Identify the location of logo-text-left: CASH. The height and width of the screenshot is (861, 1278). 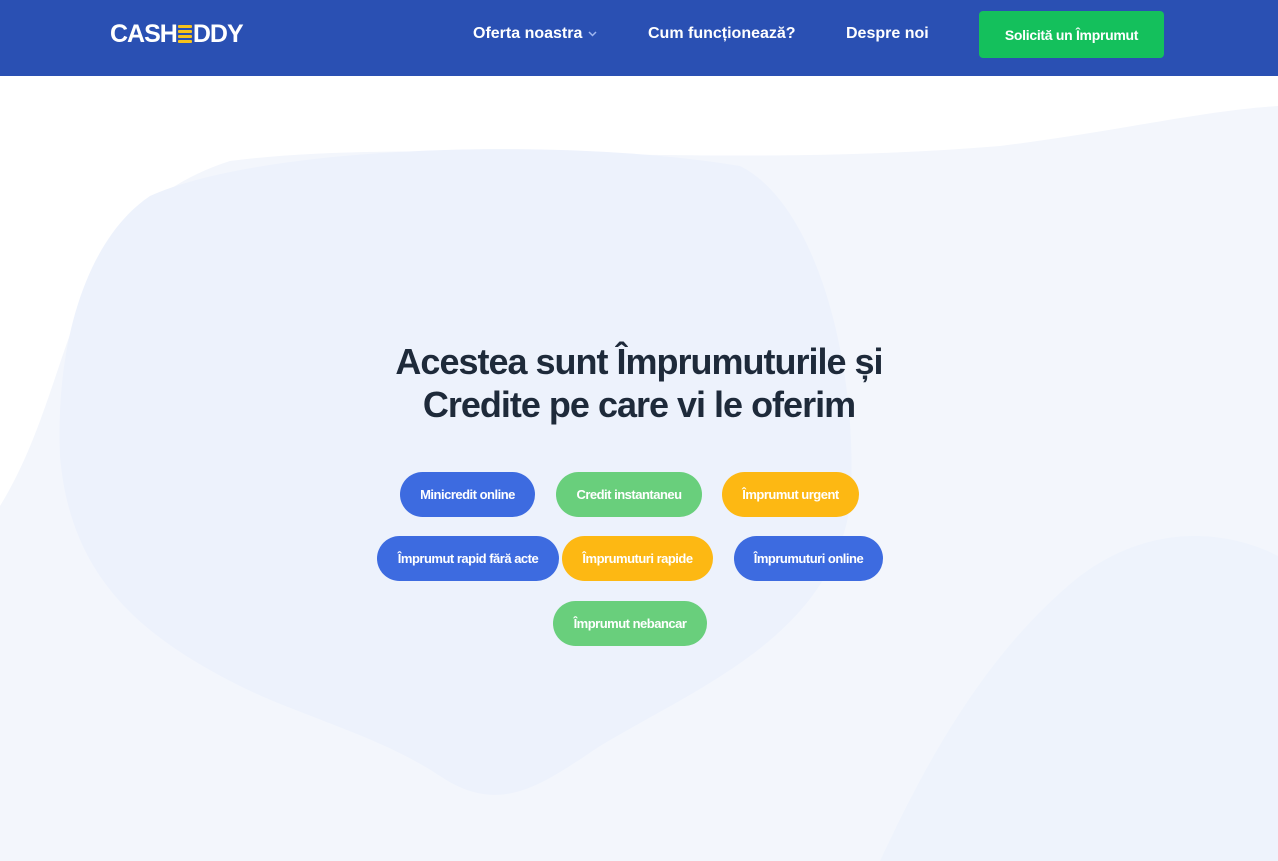
(144, 33).